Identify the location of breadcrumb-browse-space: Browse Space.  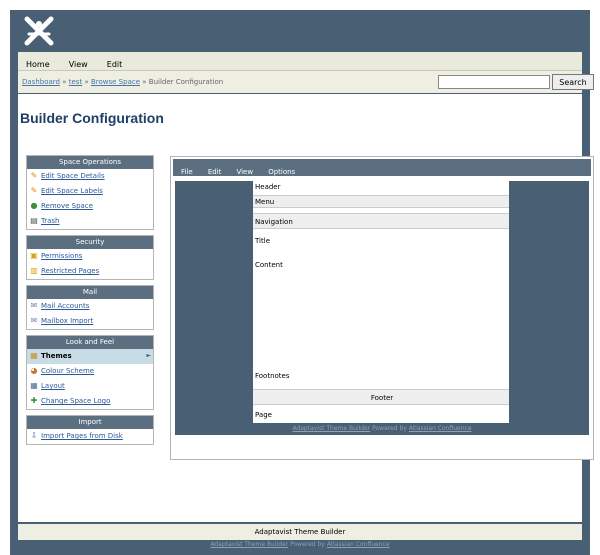
(115, 82).